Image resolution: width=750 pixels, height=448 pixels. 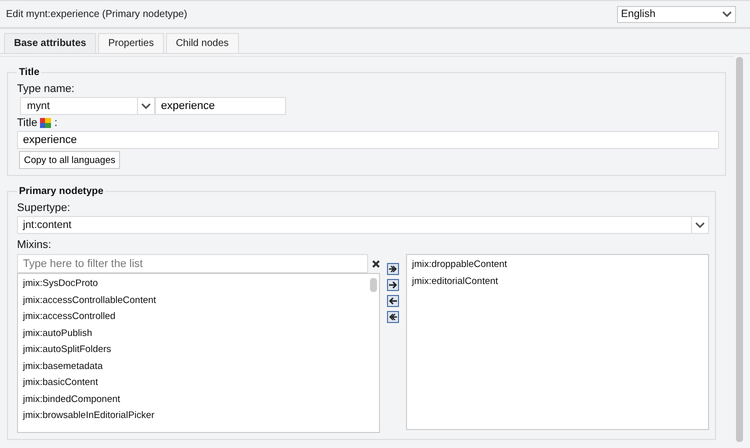 What do you see at coordinates (69, 160) in the screenshot?
I see `copy-button: Copy to all languages` at bounding box center [69, 160].